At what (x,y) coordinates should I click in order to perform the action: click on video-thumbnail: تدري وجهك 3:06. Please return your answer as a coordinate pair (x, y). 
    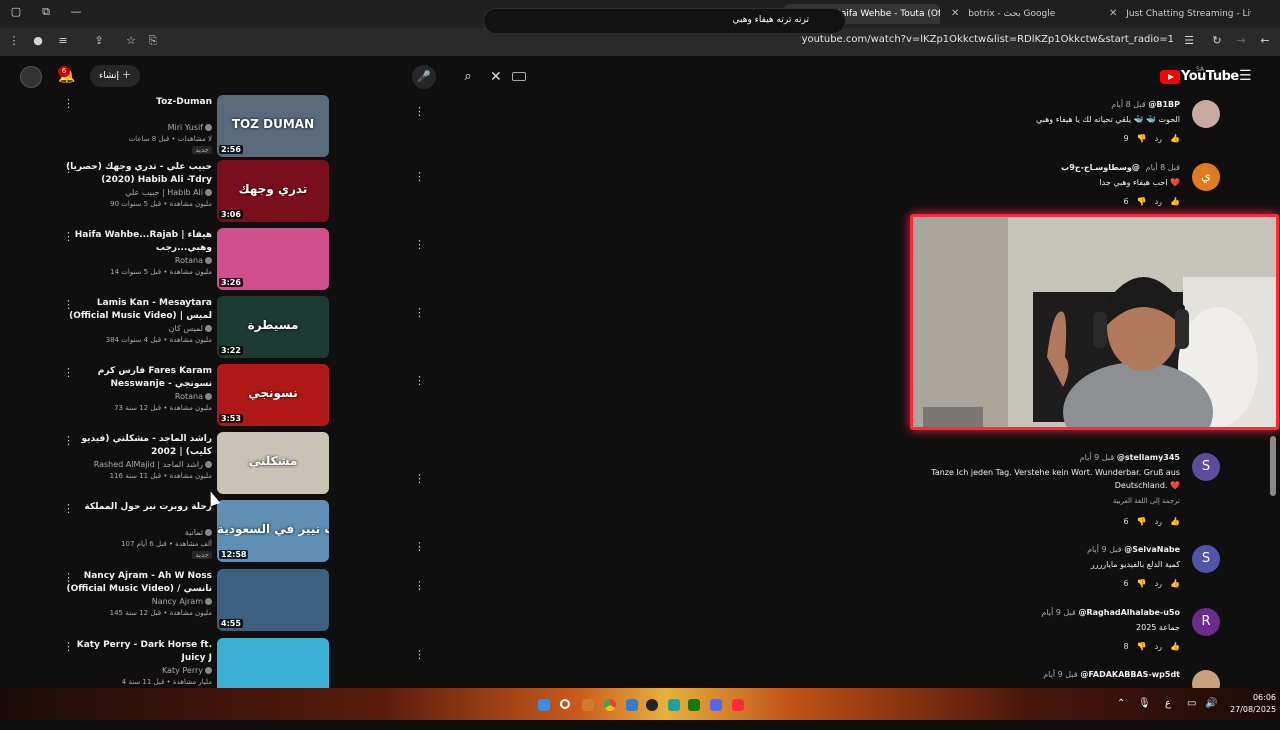
    Looking at the image, I should click on (273, 191).